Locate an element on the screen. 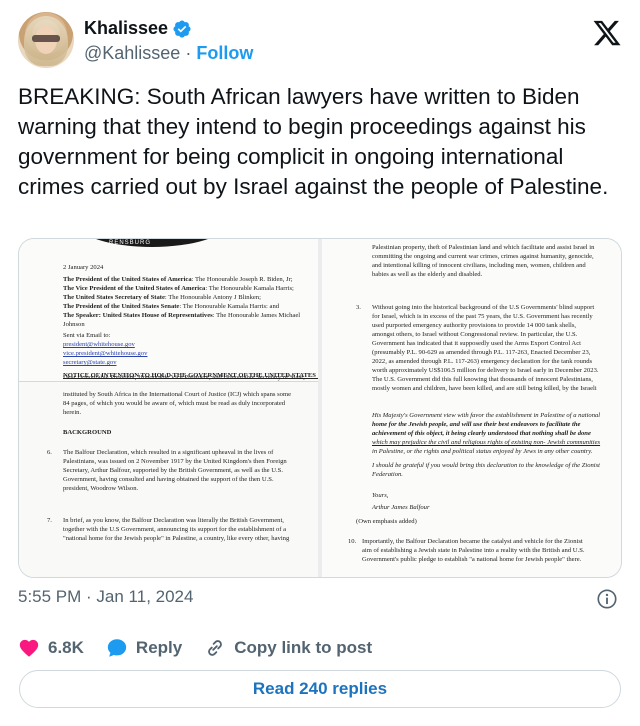 The height and width of the screenshot is (726, 640). email-link: secretary@state.gov is located at coordinates (90, 362).